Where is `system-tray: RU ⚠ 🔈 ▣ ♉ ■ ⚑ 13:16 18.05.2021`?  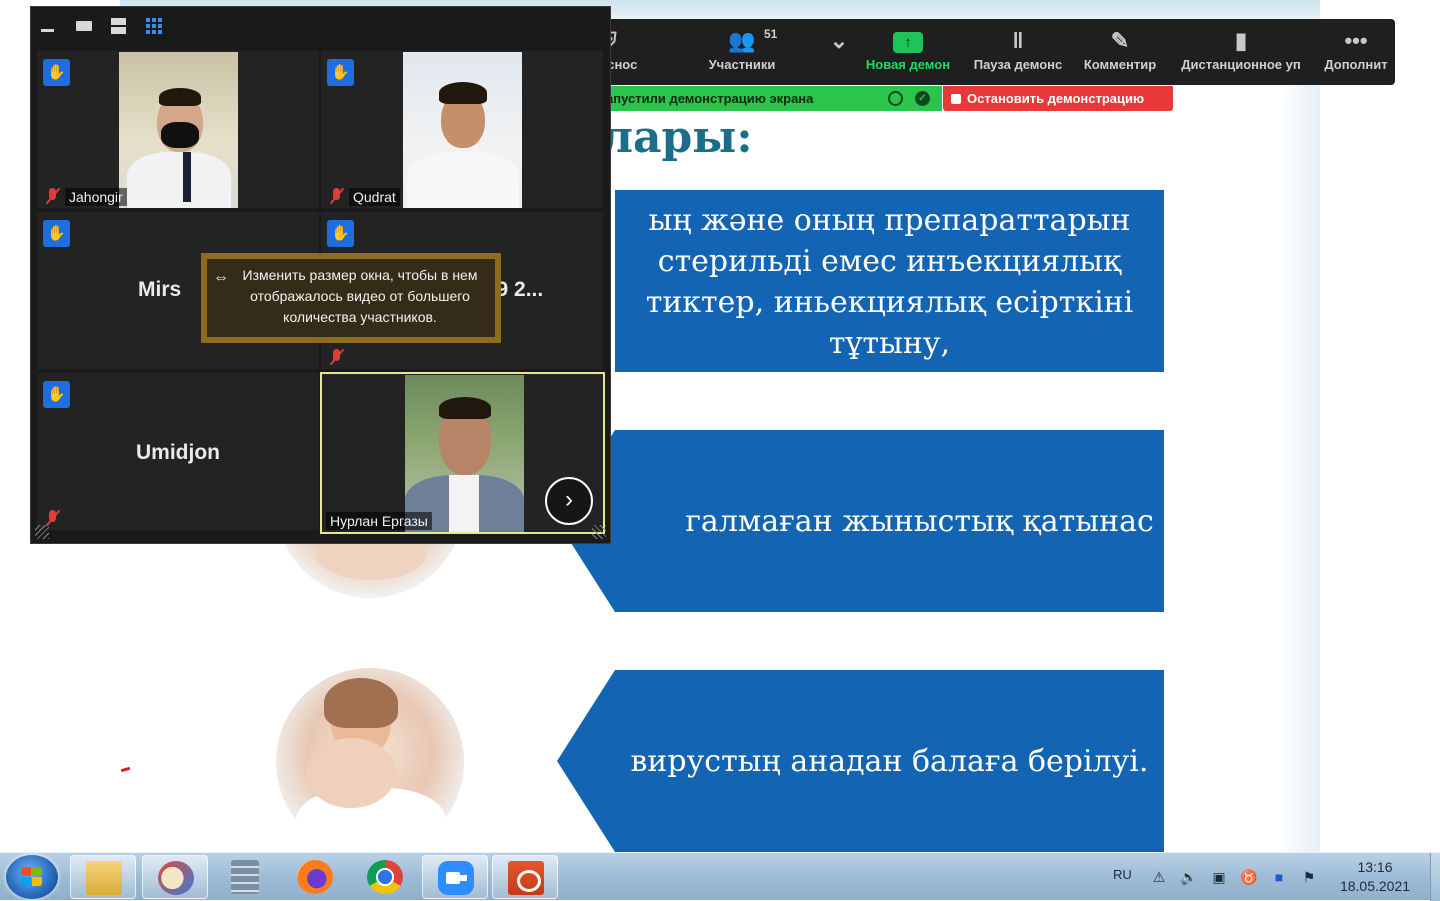
system-tray: RU ⚠ 🔈 ▣ ♉ ■ ⚑ 13:16 18.05.2021 is located at coordinates (1270, 877).